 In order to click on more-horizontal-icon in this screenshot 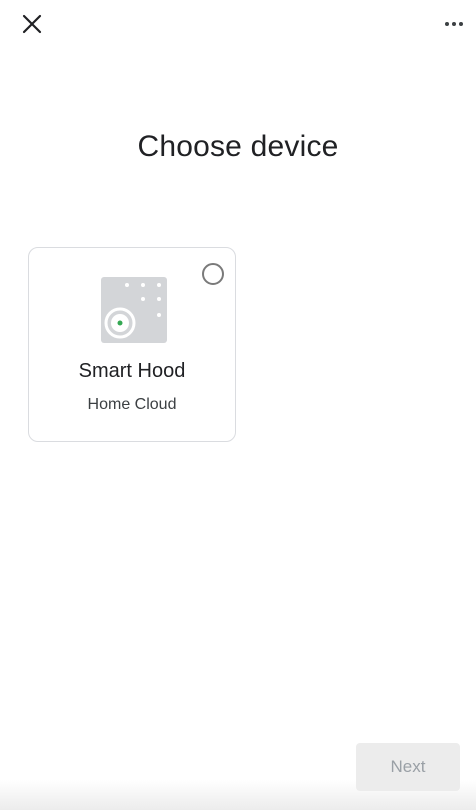, I will do `click(454, 24)`.